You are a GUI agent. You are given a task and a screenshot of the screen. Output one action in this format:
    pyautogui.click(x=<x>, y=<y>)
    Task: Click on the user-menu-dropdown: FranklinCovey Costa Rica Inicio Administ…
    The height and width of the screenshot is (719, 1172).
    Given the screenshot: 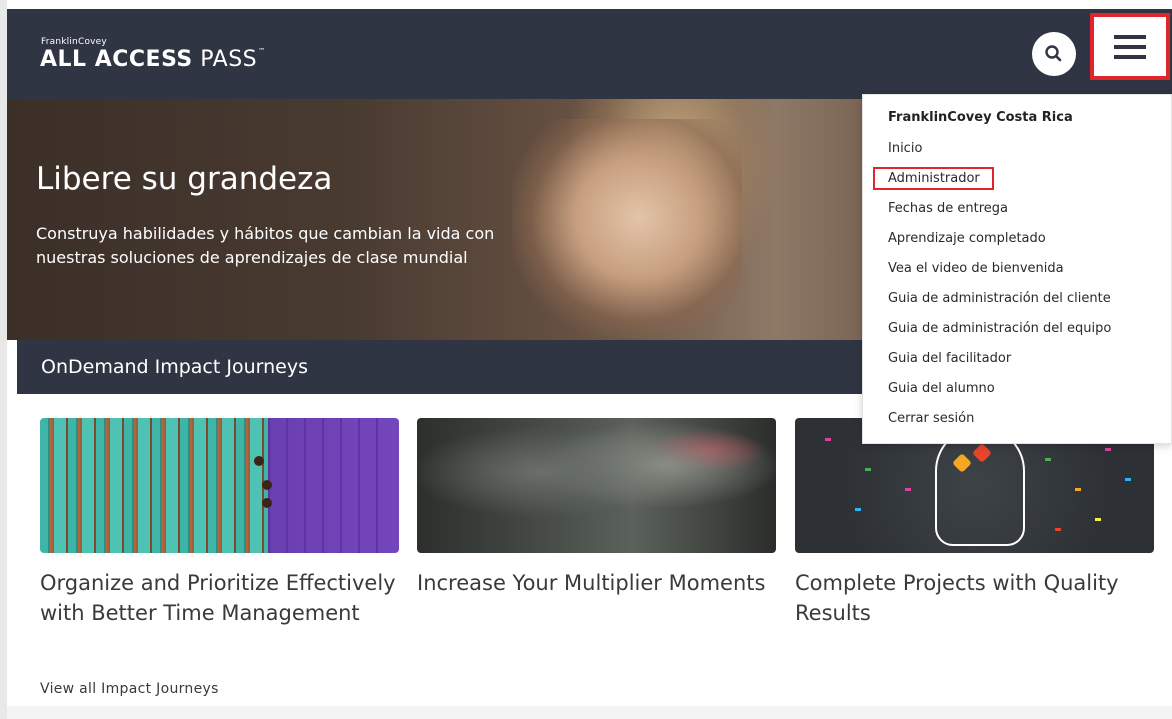 What is the action you would take?
    pyautogui.click(x=1017, y=269)
    